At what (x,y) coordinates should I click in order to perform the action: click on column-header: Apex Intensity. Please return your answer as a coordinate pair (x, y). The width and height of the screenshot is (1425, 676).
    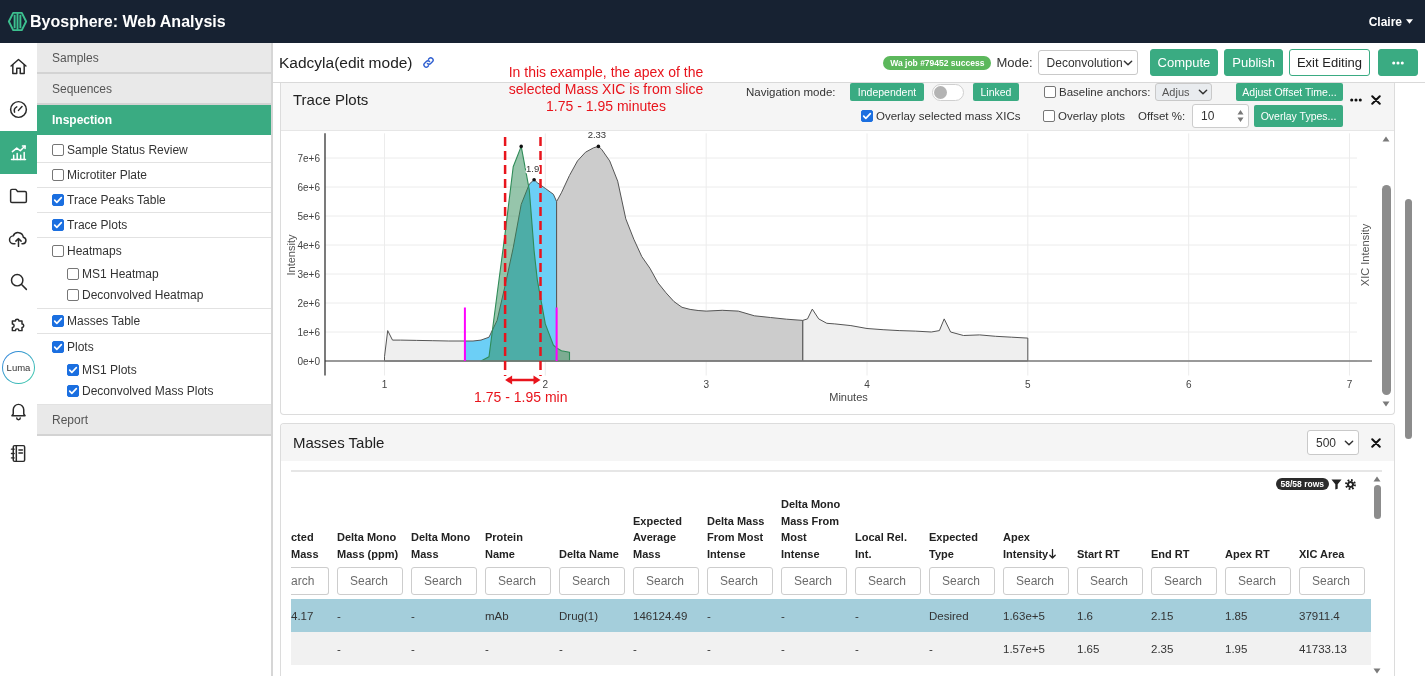
    Looking at the image, I should click on (1036, 545).